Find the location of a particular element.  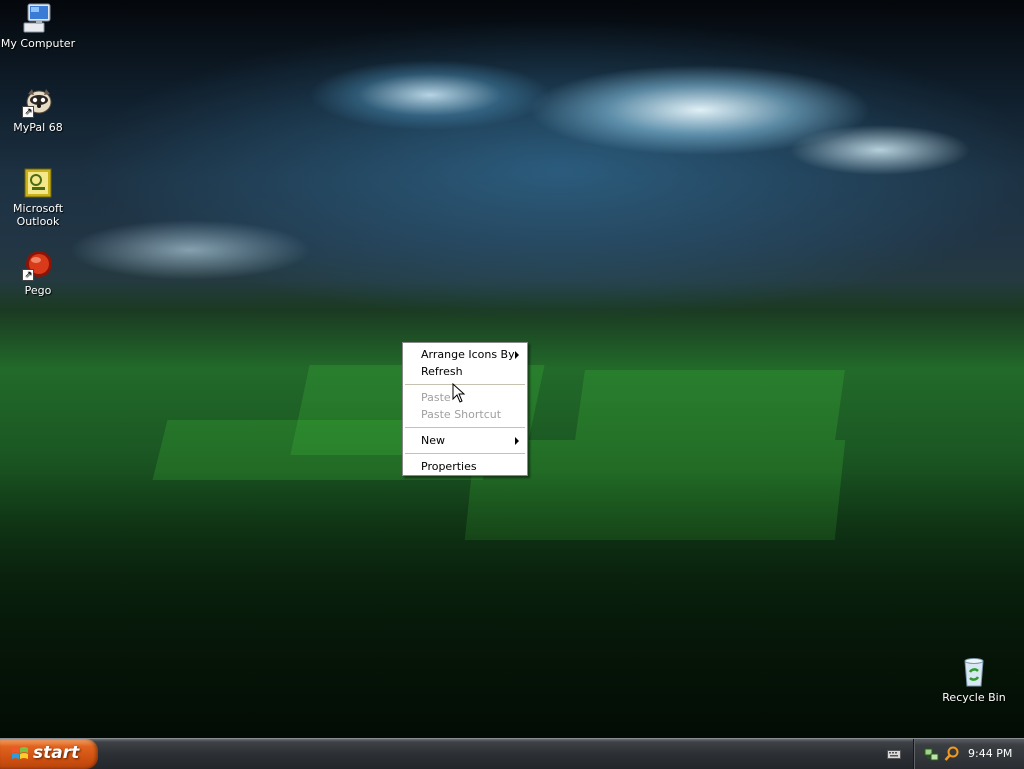

windows-logo-icon is located at coordinates (20, 753).